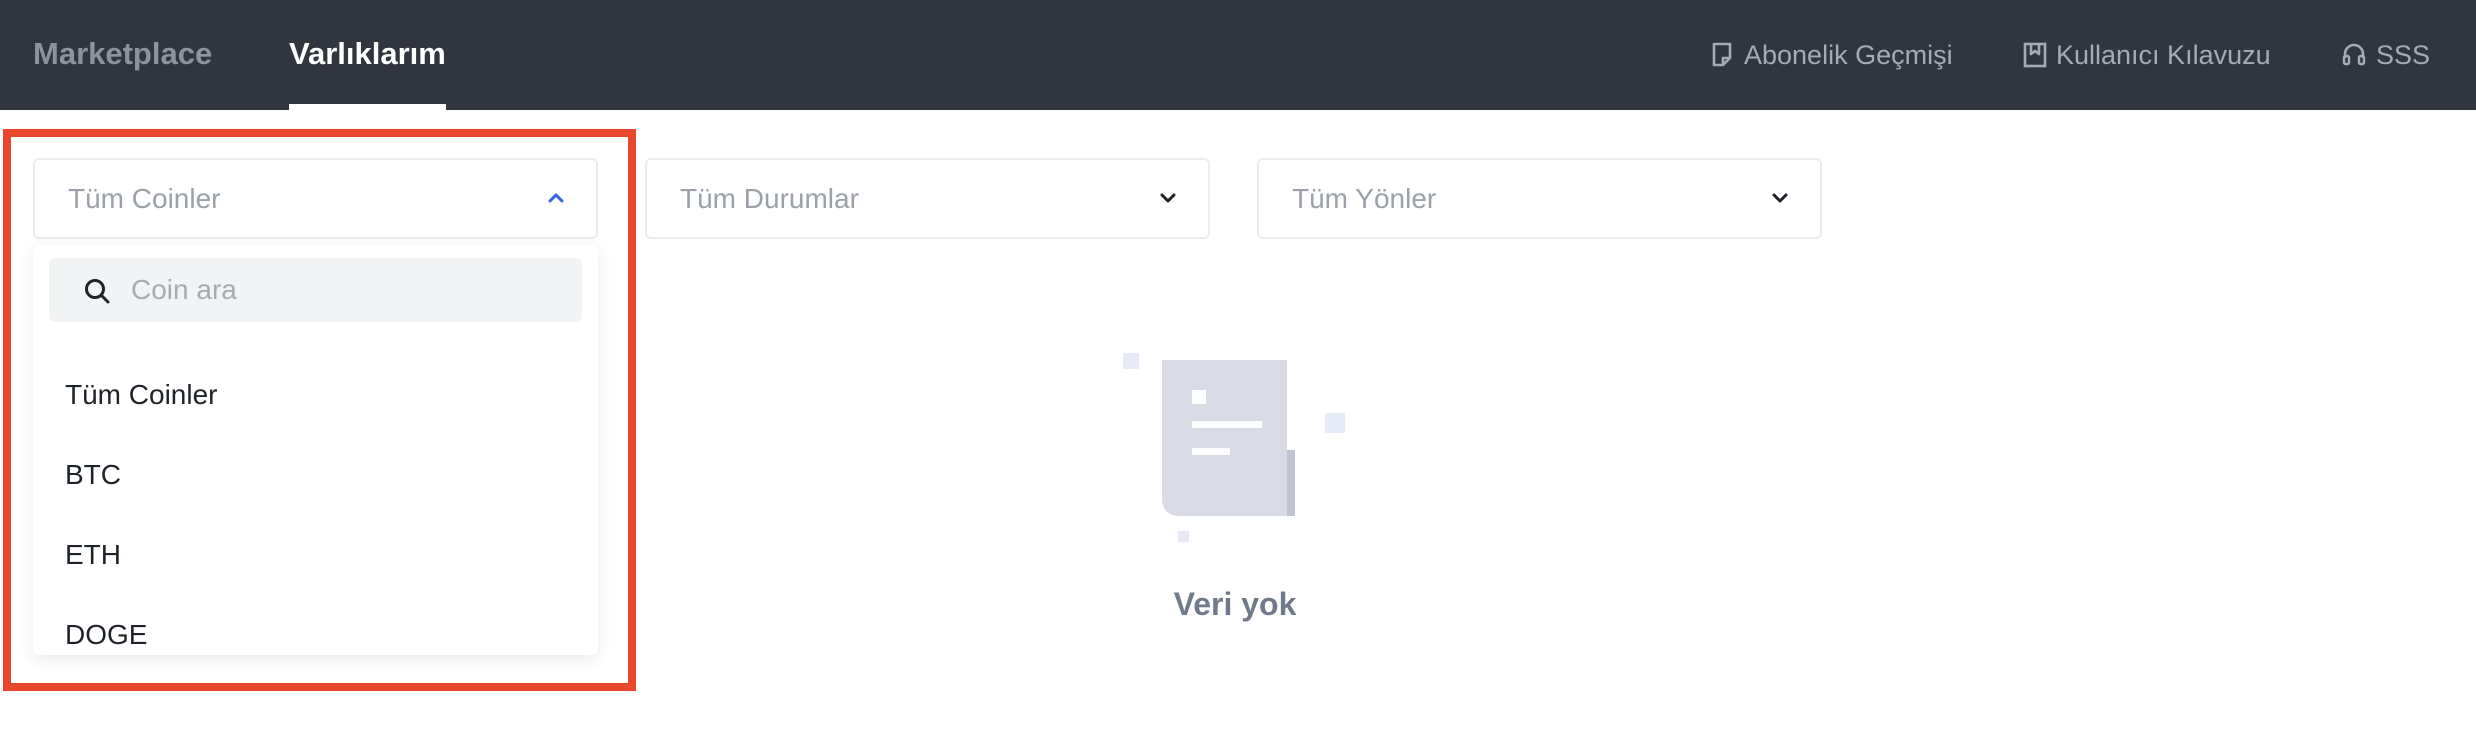  What do you see at coordinates (2403, 54) in the screenshot?
I see `faq-label: SSS` at bounding box center [2403, 54].